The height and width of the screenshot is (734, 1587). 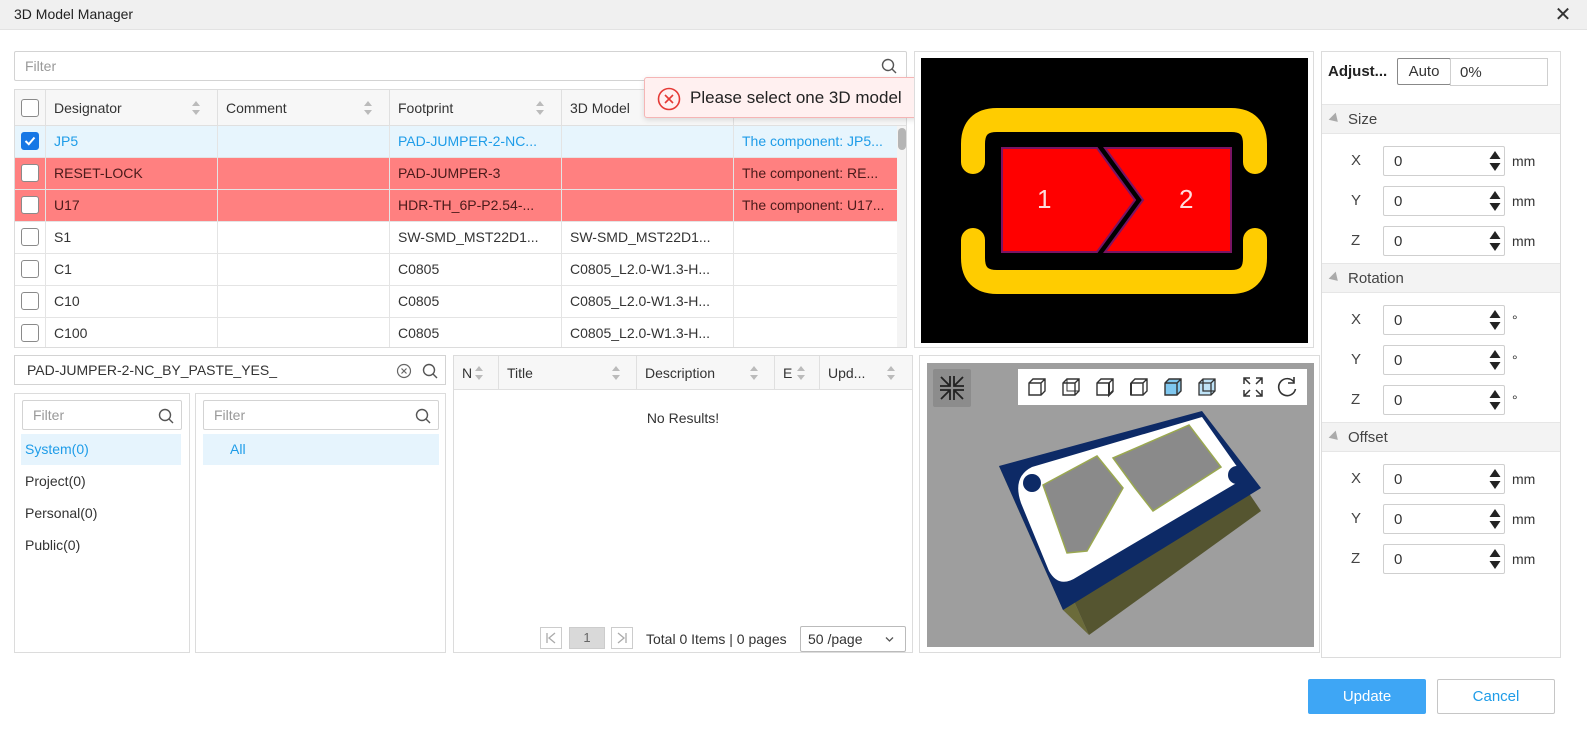 I want to click on model-search-input: PAD-JUMPER-2-NC_BY_PASTE_YES_, so click(x=230, y=370).